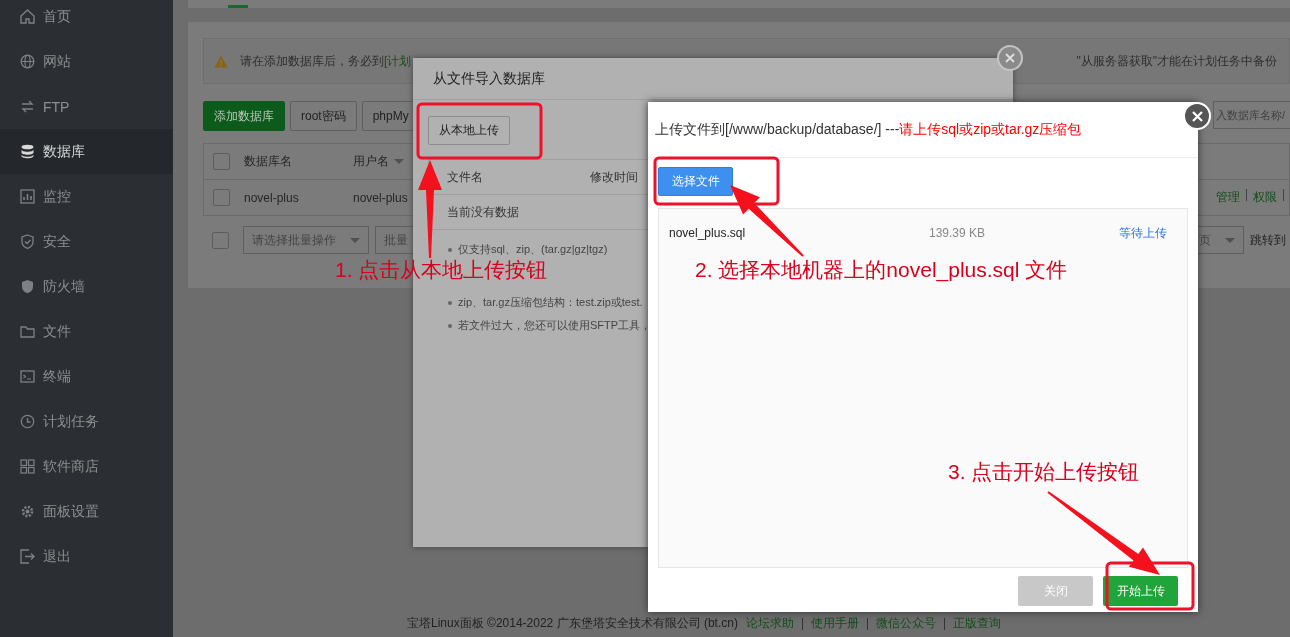 Image resolution: width=1290 pixels, height=637 pixels. What do you see at coordinates (27, 331) in the screenshot?
I see `folder-icon` at bounding box center [27, 331].